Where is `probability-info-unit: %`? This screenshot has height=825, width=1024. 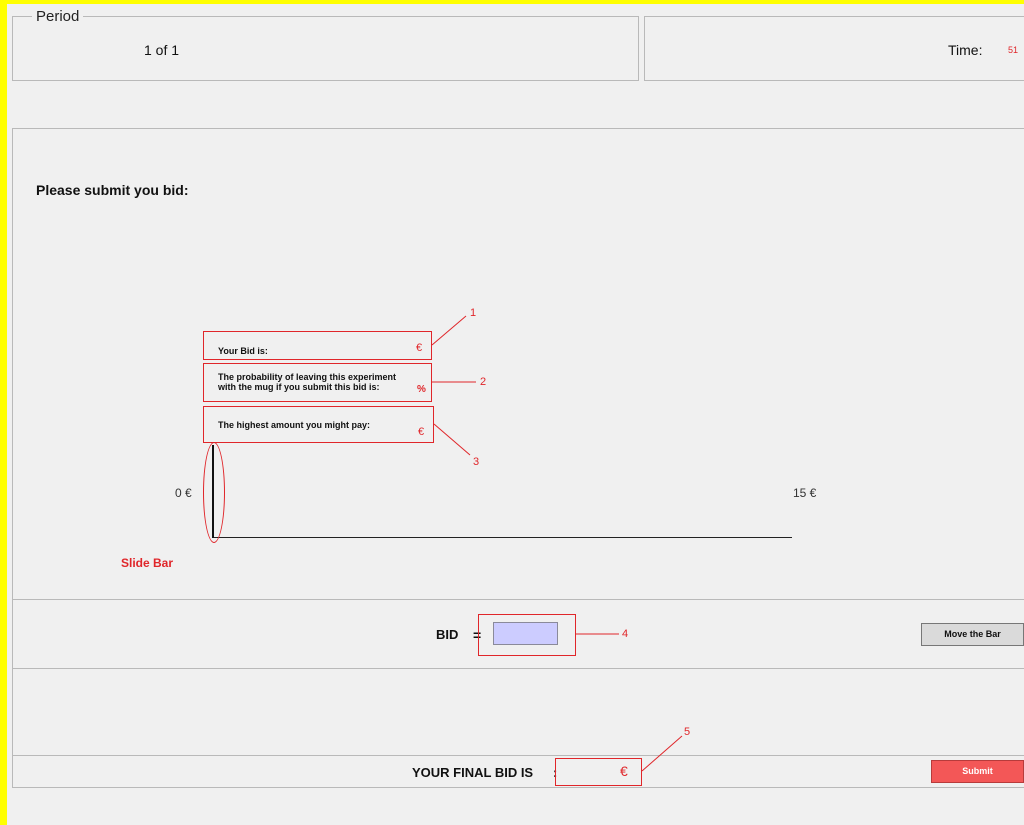 probability-info-unit: % is located at coordinates (421, 389).